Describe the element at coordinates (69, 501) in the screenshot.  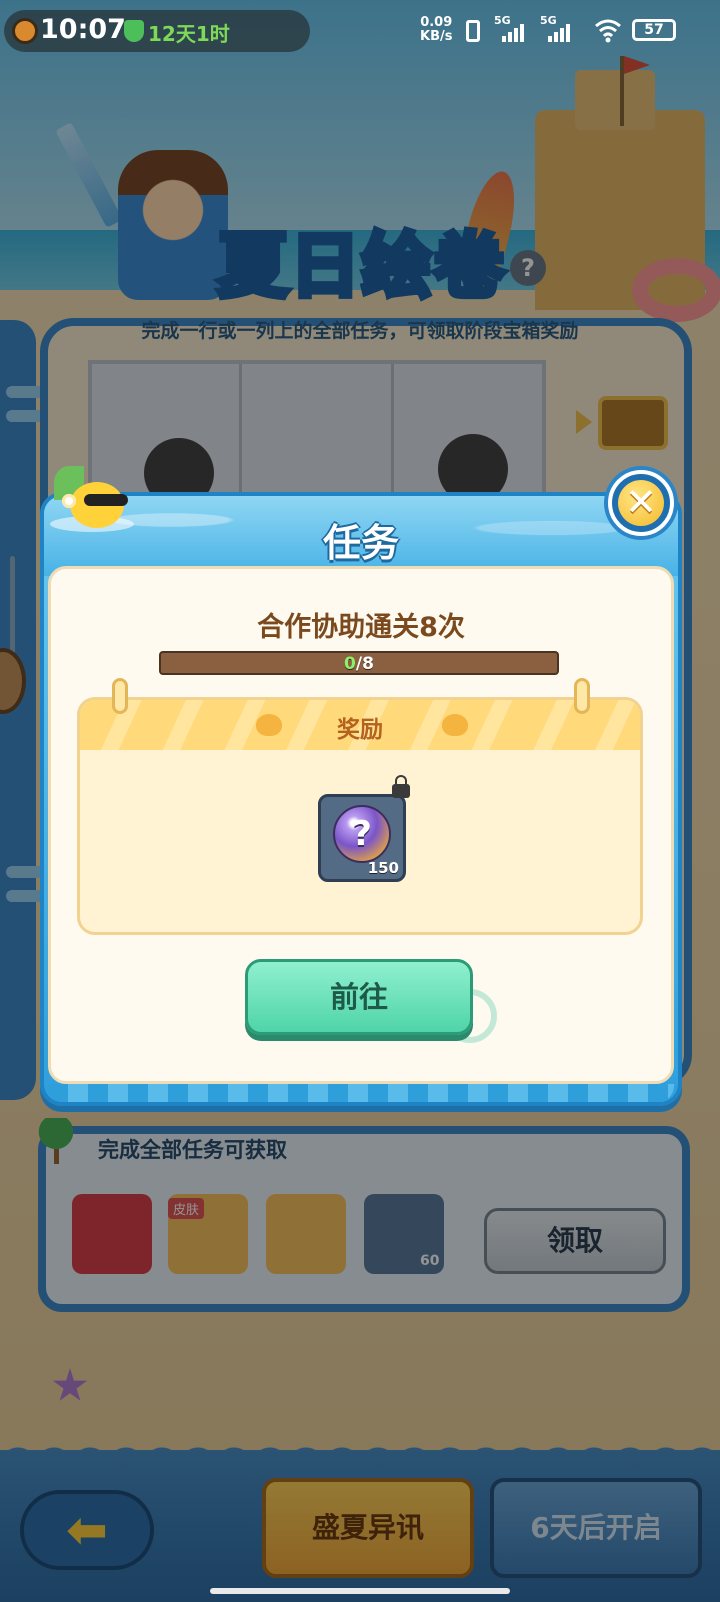
I see `flower-icon` at that location.